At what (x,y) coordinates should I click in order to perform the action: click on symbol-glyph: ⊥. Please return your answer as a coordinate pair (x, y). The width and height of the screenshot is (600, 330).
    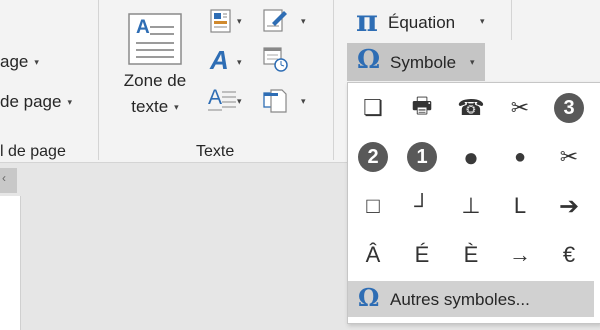
    Looking at the image, I should click on (471, 205).